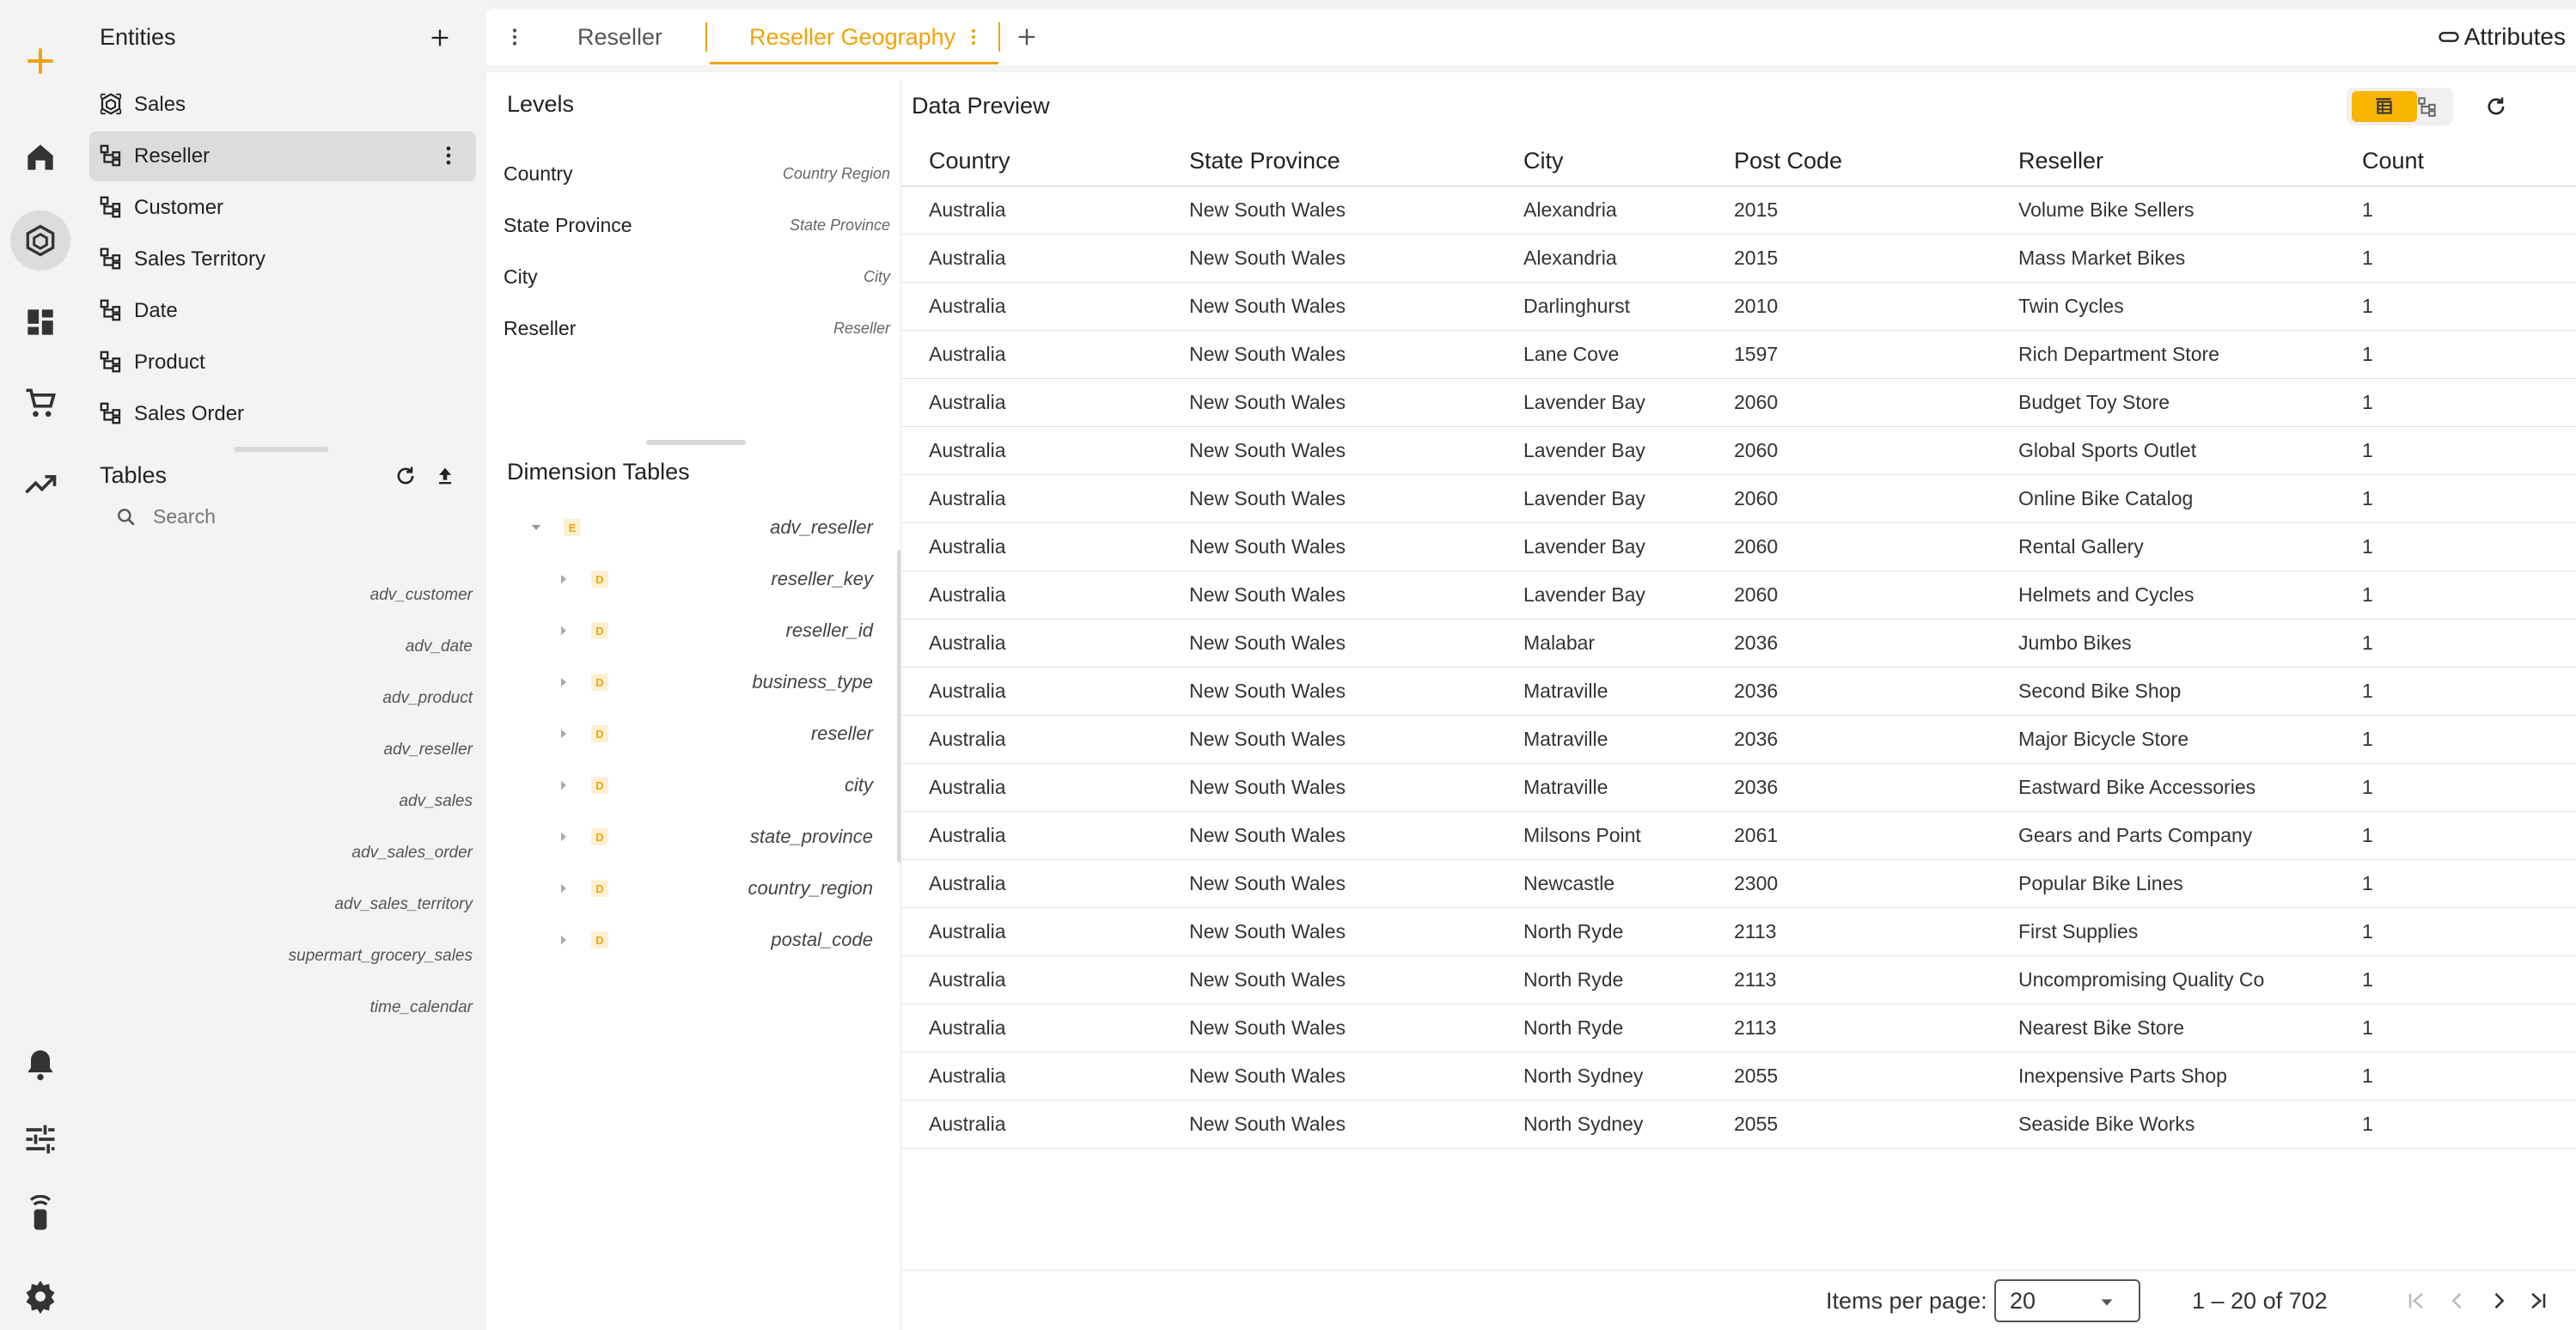  What do you see at coordinates (282, 156) in the screenshot?
I see `entity-item-reseller: Reseller` at bounding box center [282, 156].